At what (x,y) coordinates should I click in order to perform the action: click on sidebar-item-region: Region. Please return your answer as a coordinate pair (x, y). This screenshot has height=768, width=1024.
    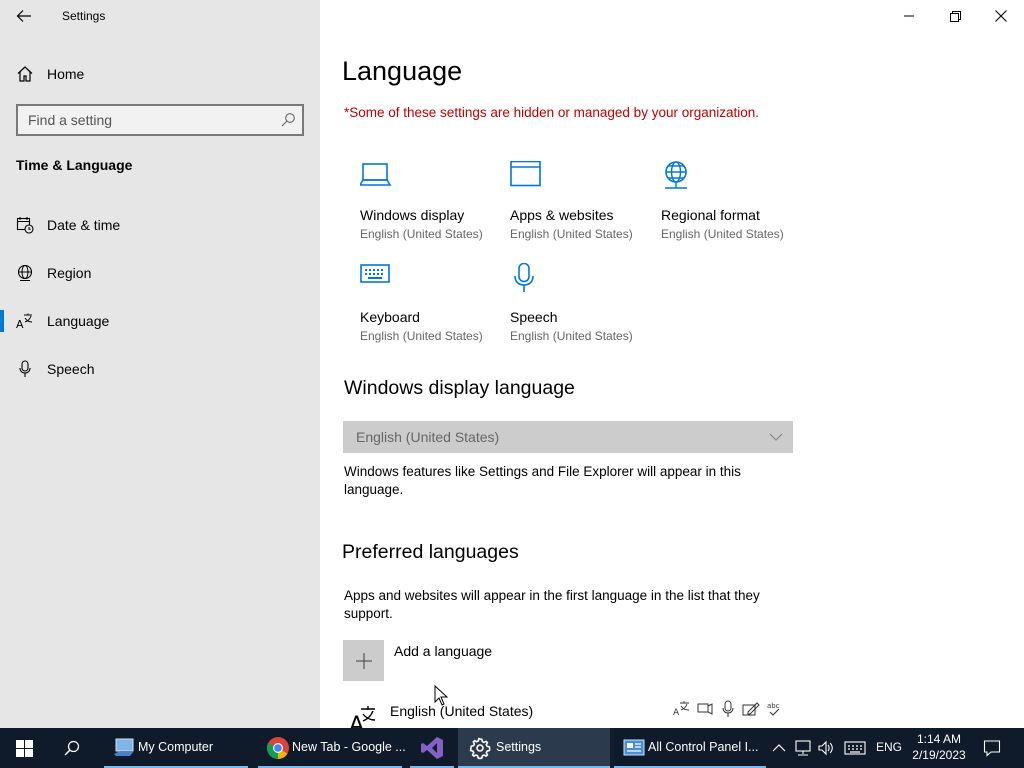
    Looking at the image, I should click on (160, 273).